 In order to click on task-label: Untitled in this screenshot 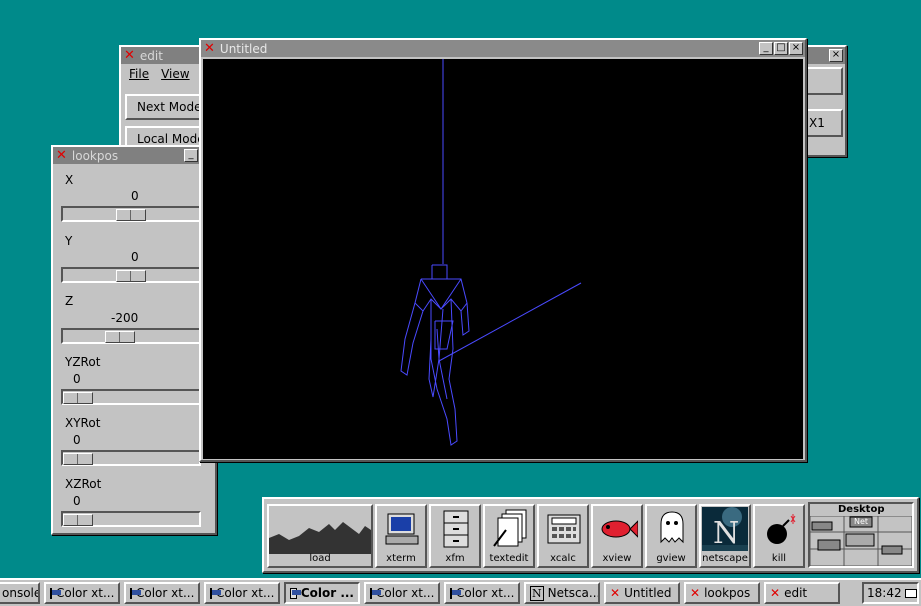, I will do `click(648, 593)`.